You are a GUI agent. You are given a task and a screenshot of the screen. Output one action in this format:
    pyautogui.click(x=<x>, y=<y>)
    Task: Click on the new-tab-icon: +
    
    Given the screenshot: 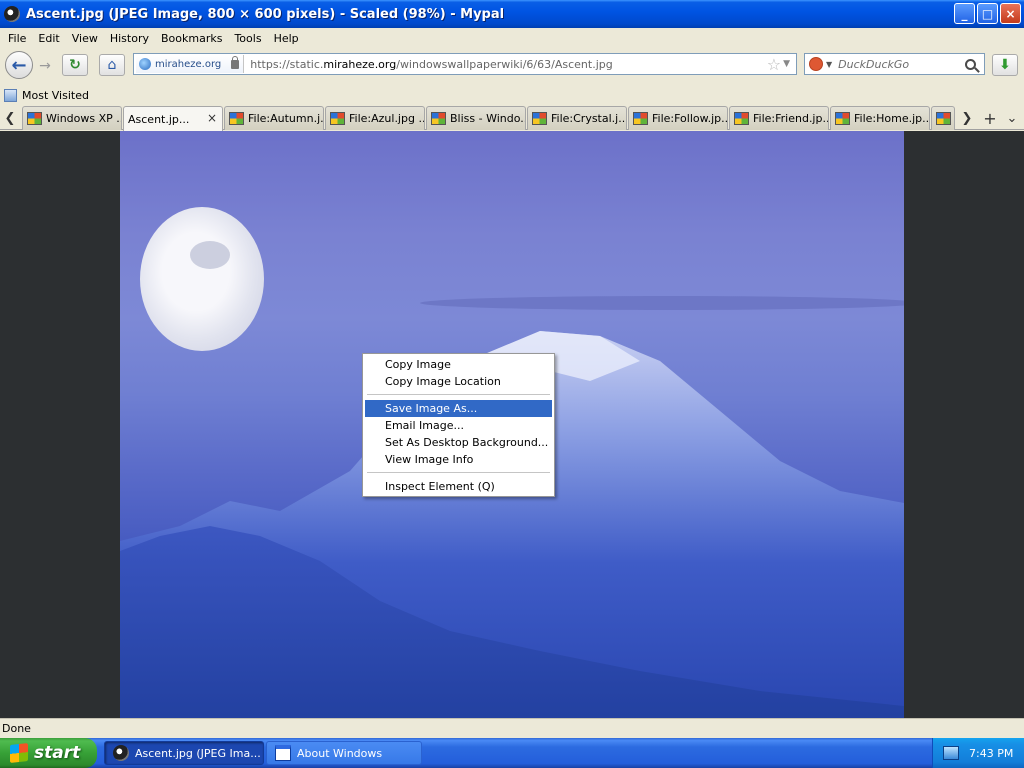 What is the action you would take?
    pyautogui.click(x=990, y=118)
    